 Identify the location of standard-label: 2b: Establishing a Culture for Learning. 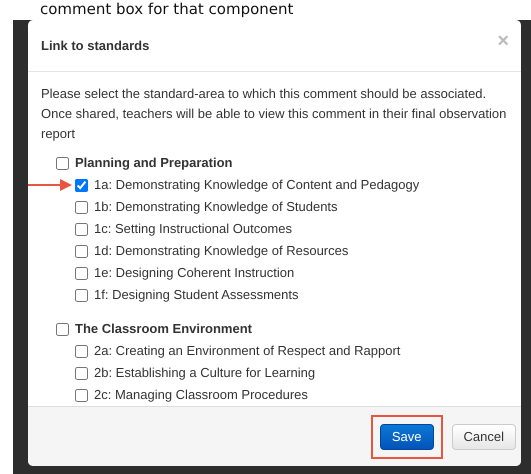
(205, 373).